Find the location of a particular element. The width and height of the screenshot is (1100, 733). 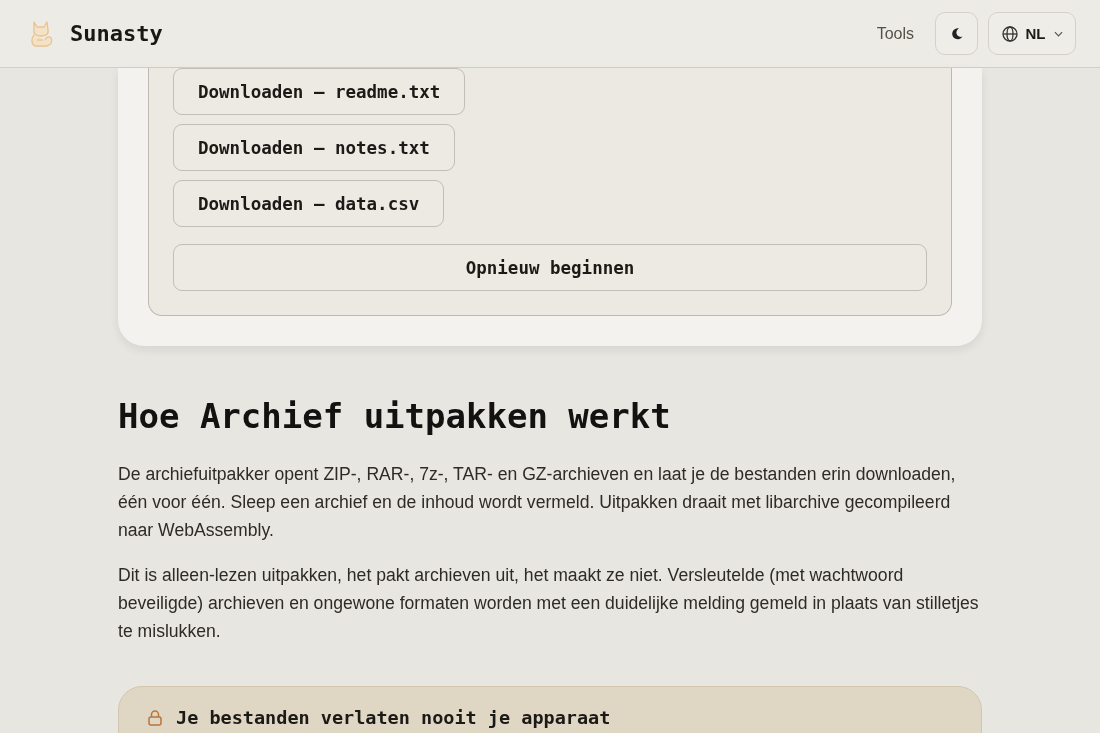

callout-title: Je bestanden verlaten nooit je apparaat is located at coordinates (393, 717).